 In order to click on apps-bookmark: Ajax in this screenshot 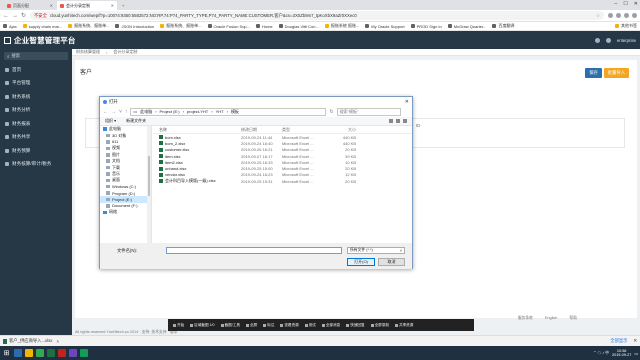, I will do `click(10, 26)`.